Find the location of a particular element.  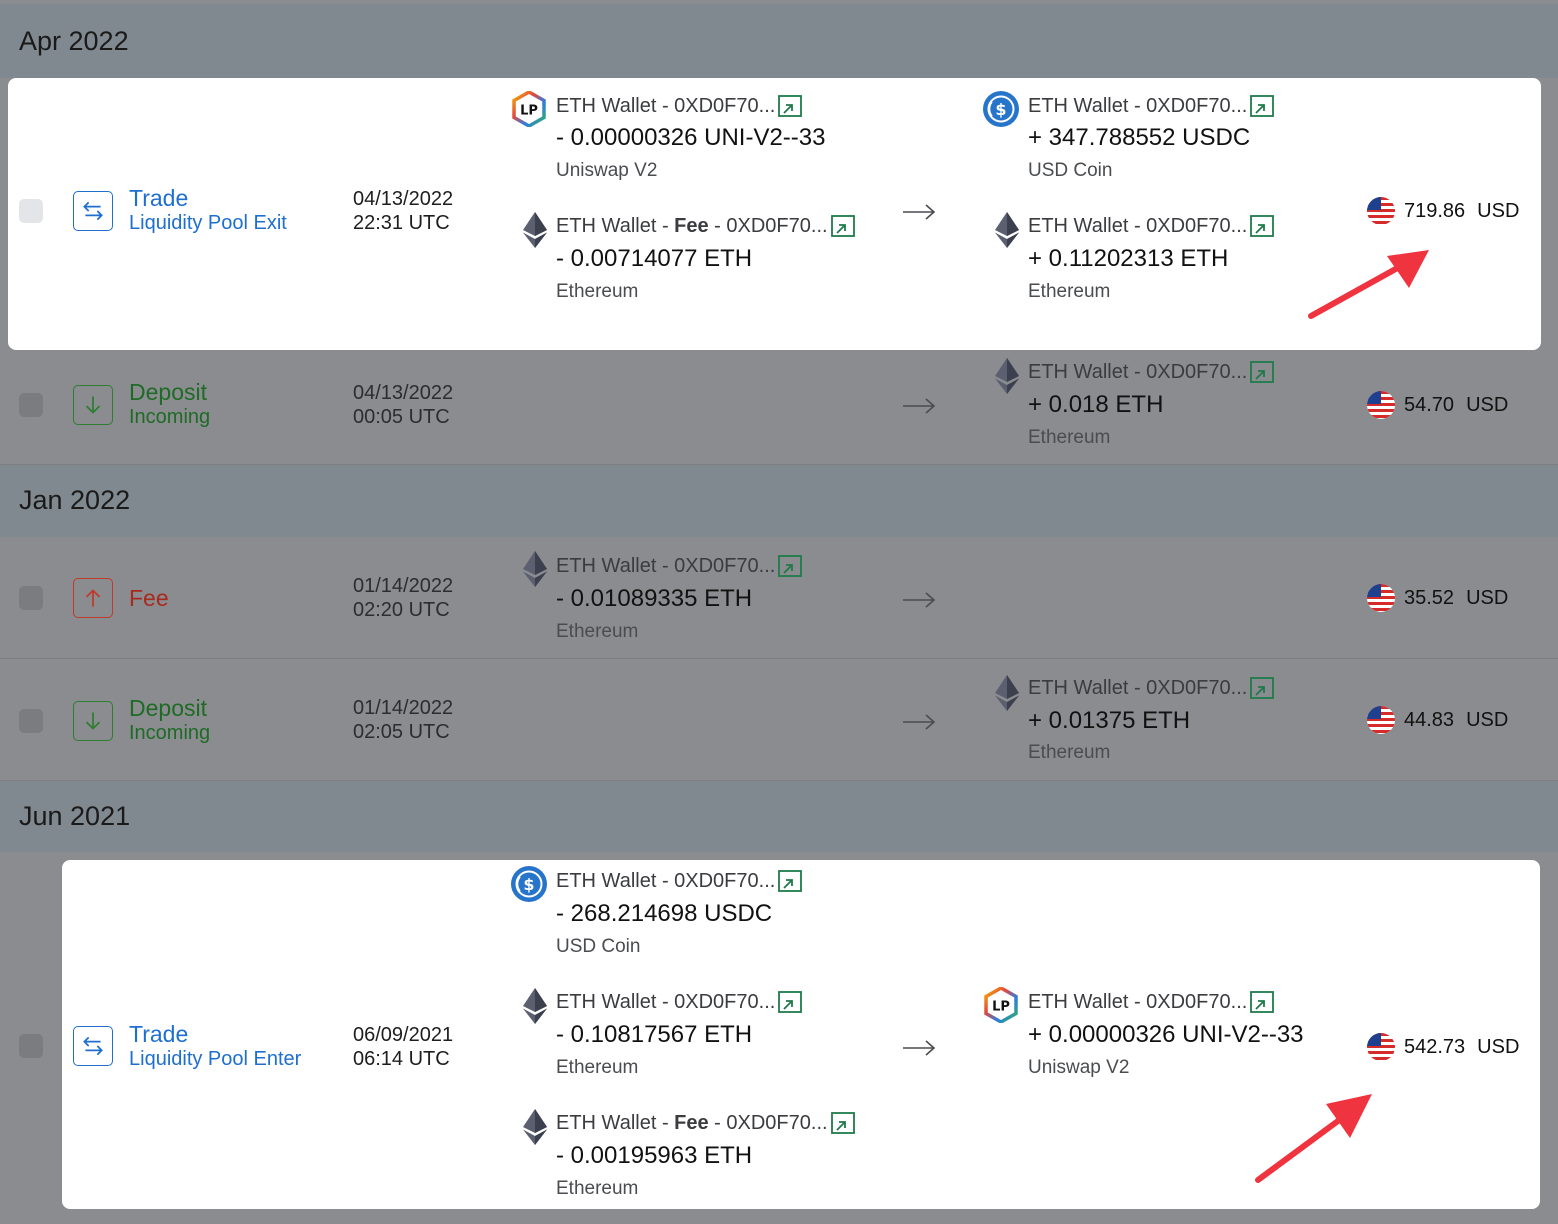

group-title: Jun 2021 is located at coordinates (75, 816).